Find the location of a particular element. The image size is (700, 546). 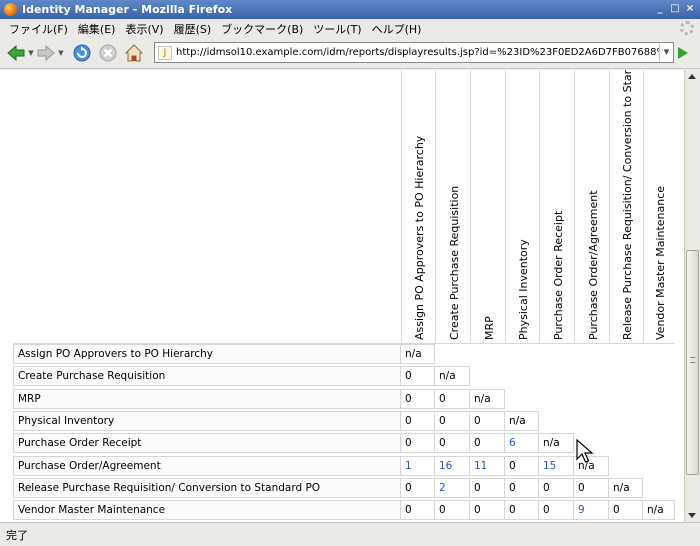

throbber-icon is located at coordinates (687, 28).